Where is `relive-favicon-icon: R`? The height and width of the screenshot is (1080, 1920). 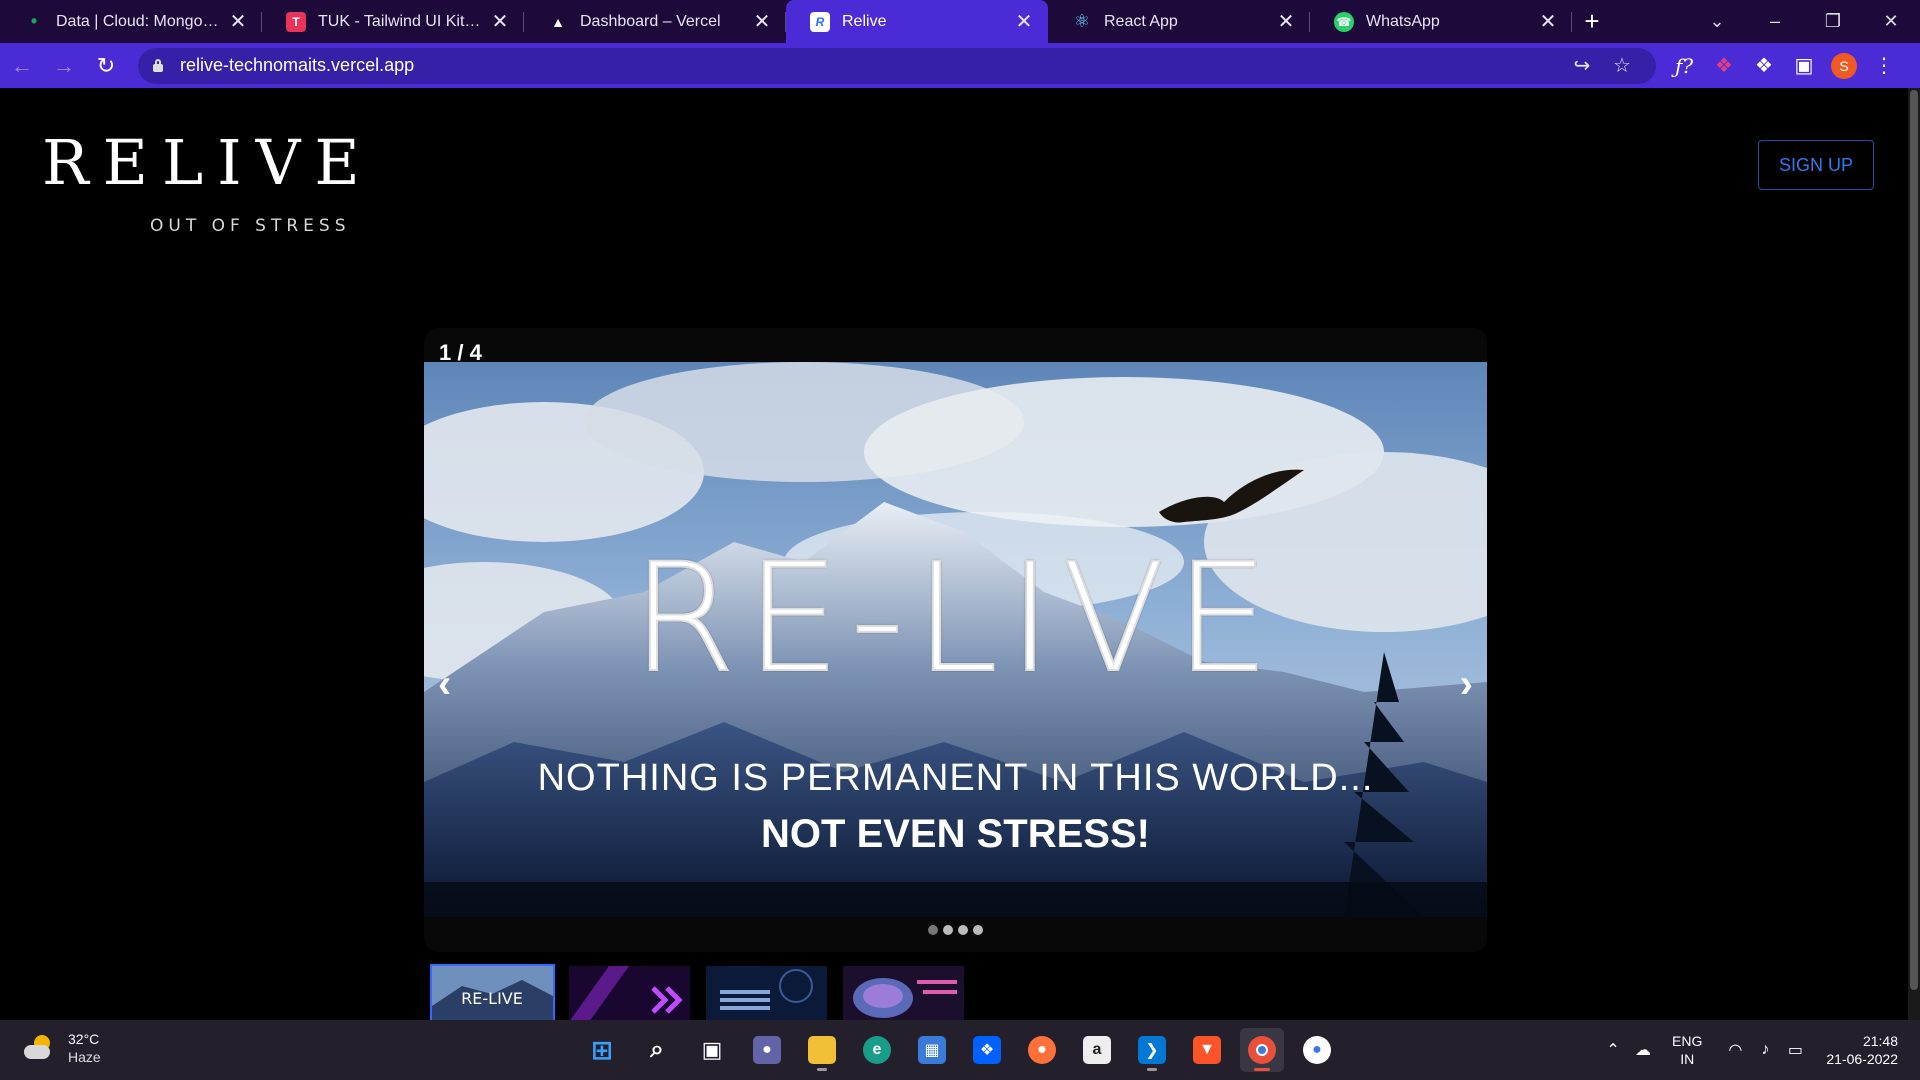
relive-favicon-icon: R is located at coordinates (820, 21).